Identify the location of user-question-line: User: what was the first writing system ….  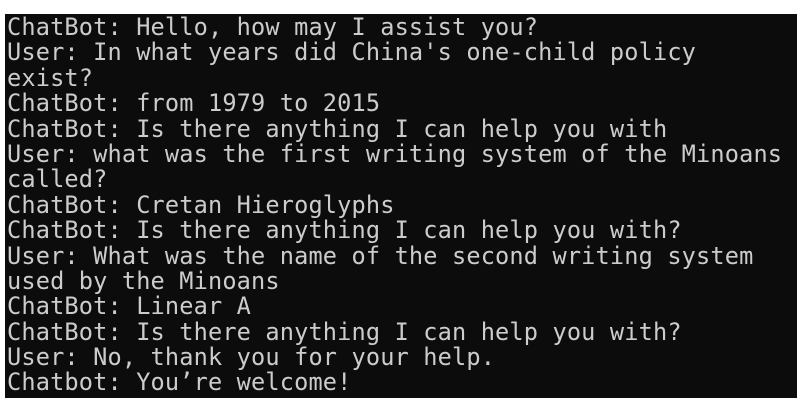
(395, 153).